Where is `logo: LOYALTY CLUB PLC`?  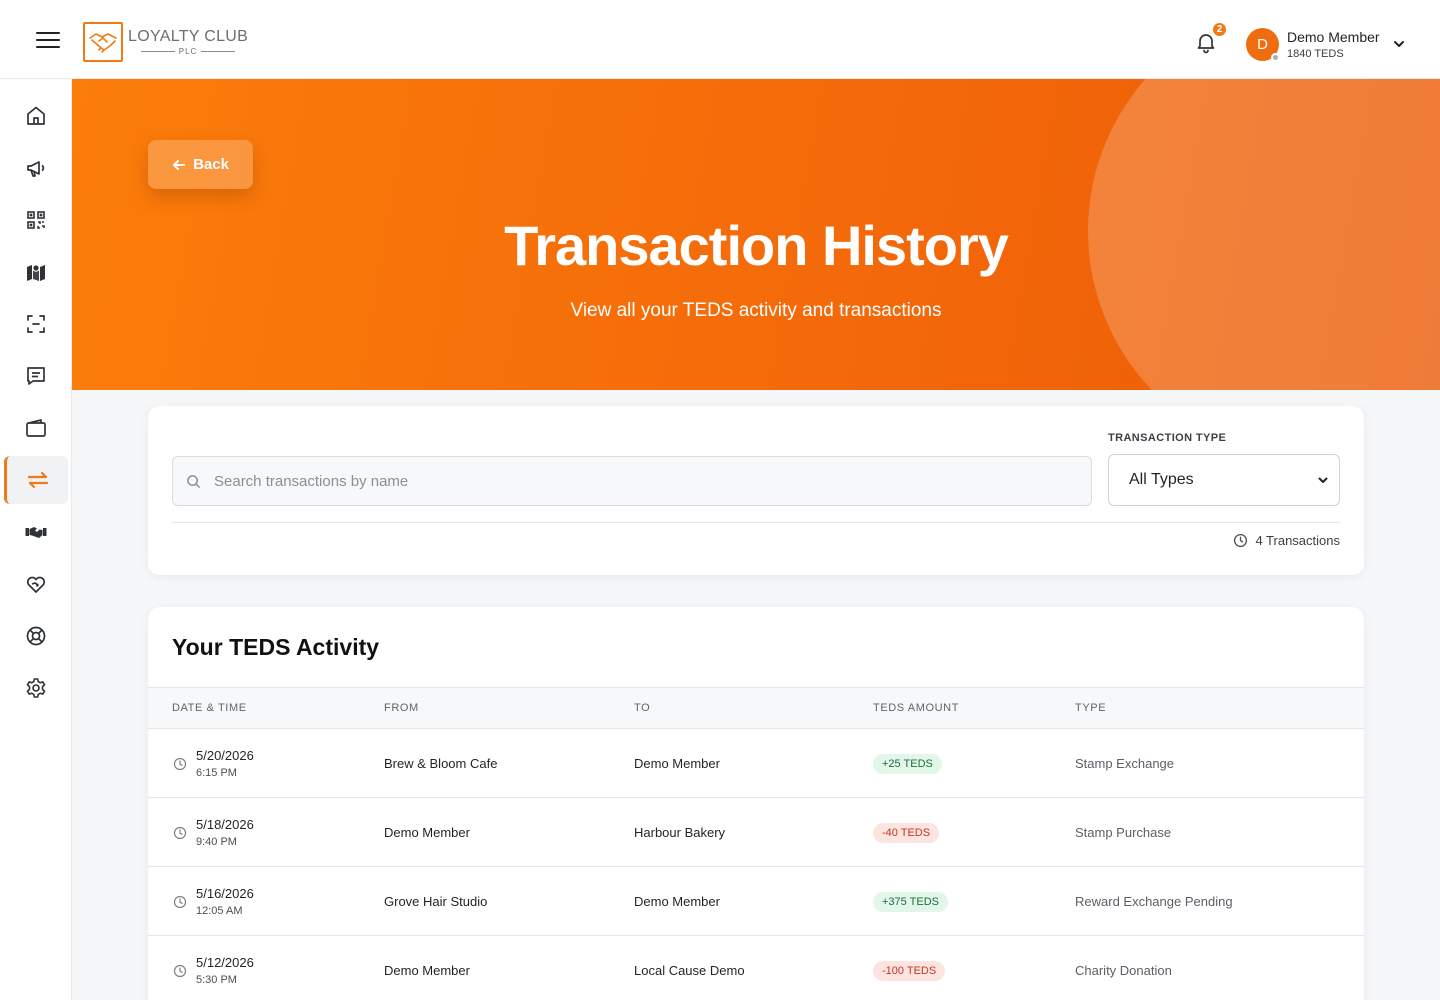 logo: LOYALTY CLUB PLC is located at coordinates (165, 42).